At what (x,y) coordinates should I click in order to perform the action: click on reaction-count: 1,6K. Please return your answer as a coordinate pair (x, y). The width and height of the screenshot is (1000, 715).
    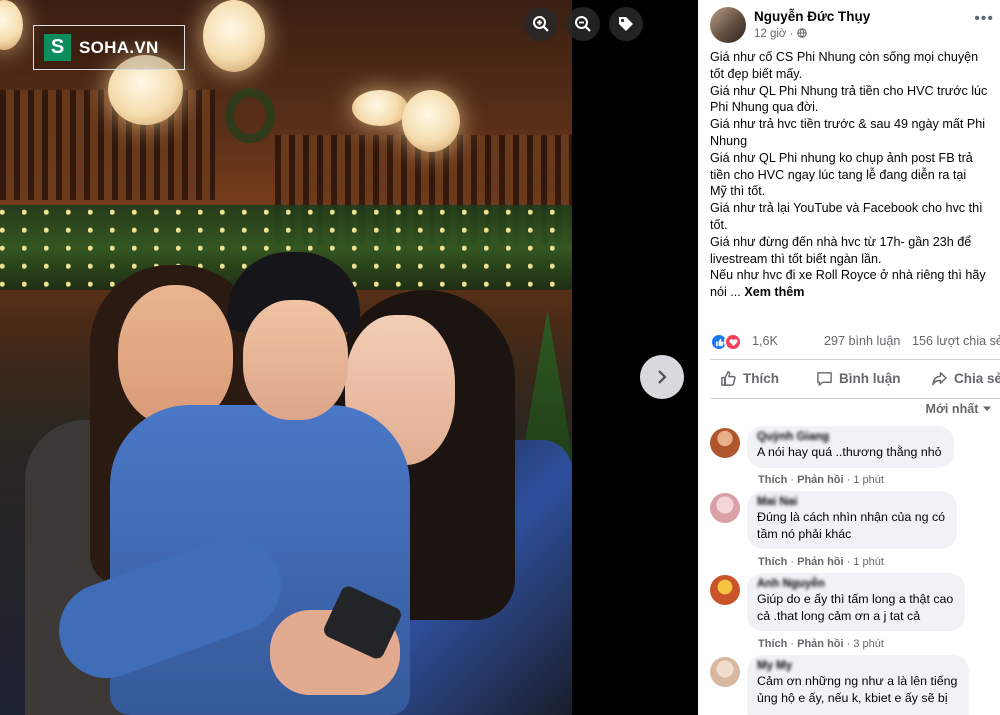
    Looking at the image, I should click on (765, 341).